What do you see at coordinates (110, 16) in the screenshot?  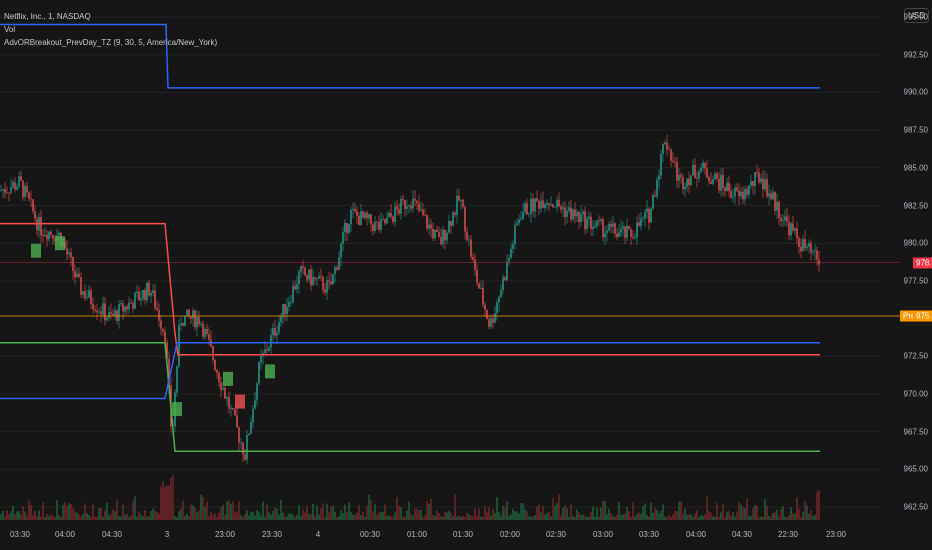 I see `symbol-title: Netflix, Inc., 1, NASDAQ` at bounding box center [110, 16].